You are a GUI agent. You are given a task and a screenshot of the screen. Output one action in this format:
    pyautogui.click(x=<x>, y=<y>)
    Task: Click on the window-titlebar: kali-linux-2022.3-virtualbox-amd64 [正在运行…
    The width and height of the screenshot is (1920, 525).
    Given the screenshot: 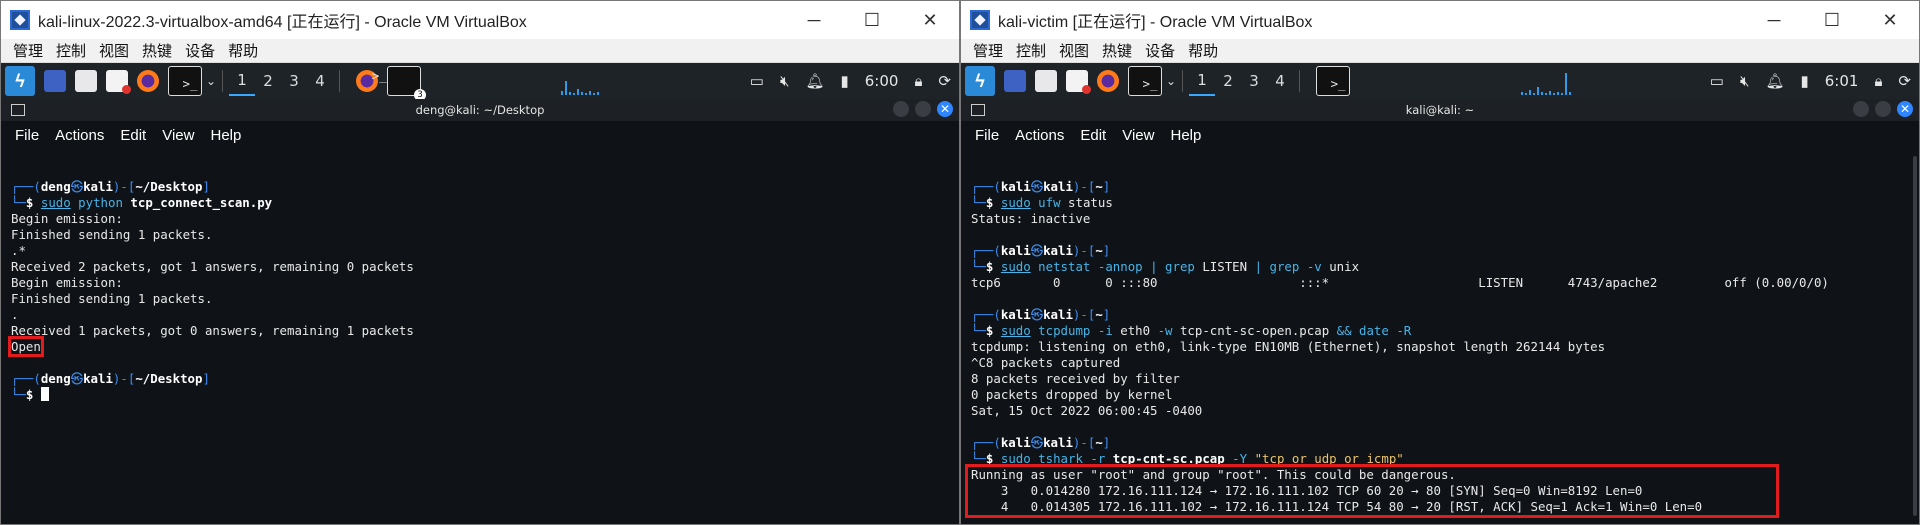 What is the action you would take?
    pyautogui.click(x=480, y=20)
    